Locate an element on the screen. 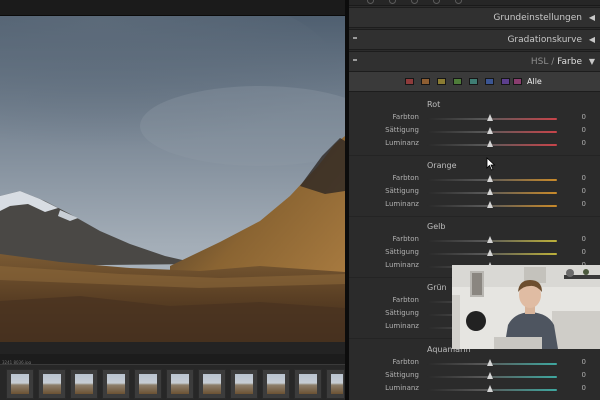 The height and width of the screenshot is (400, 600). section-title: Grundeinstellungen is located at coordinates (537, 18).